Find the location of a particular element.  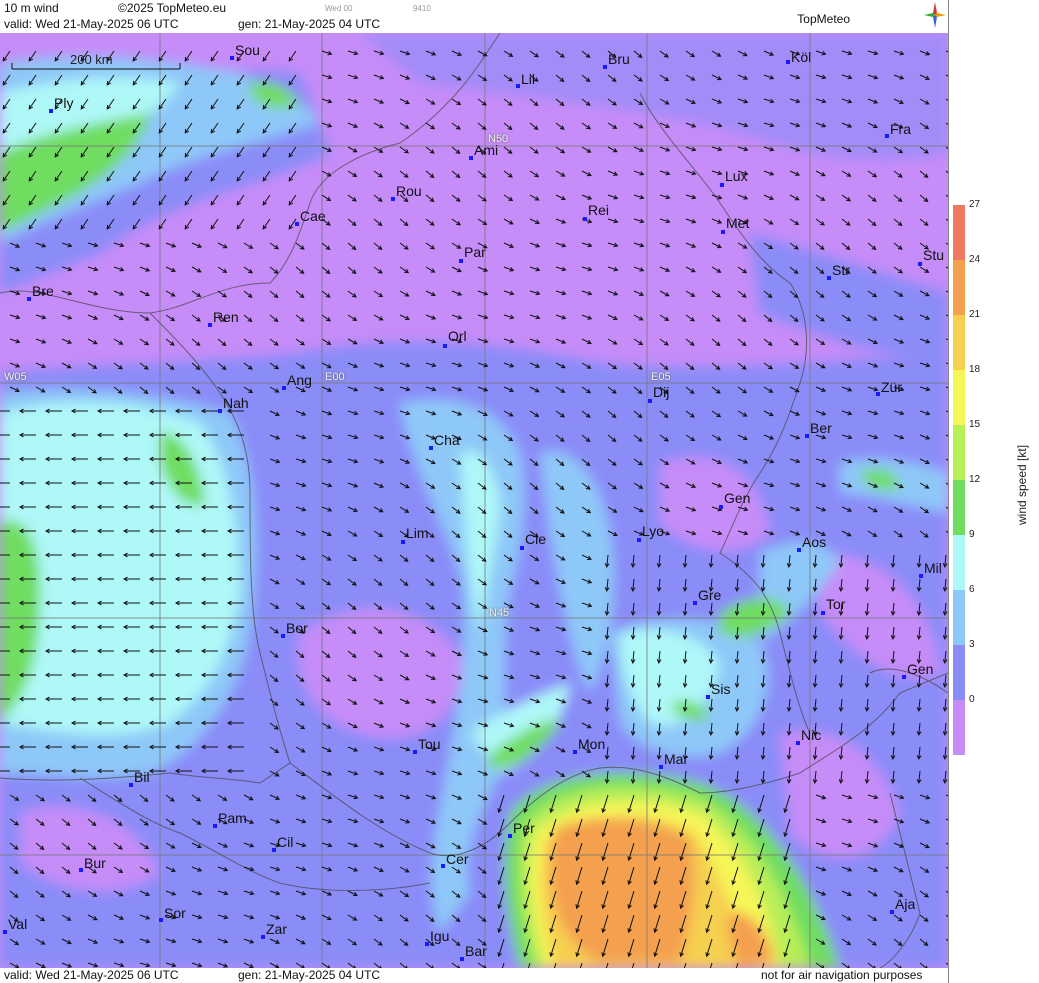

city-label: Aos is located at coordinates (814, 542).